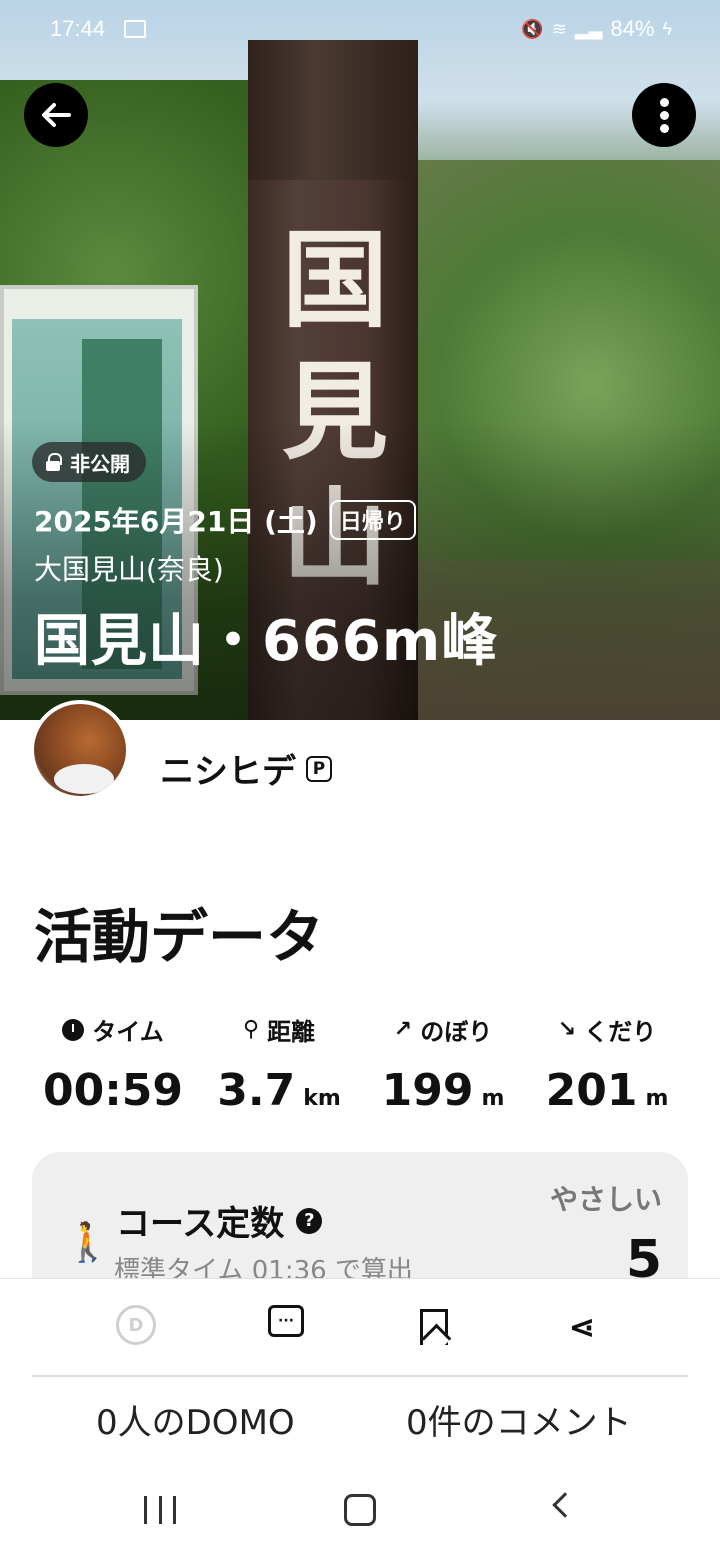 The height and width of the screenshot is (1560, 720). I want to click on timer-icon, so click(73, 1029).